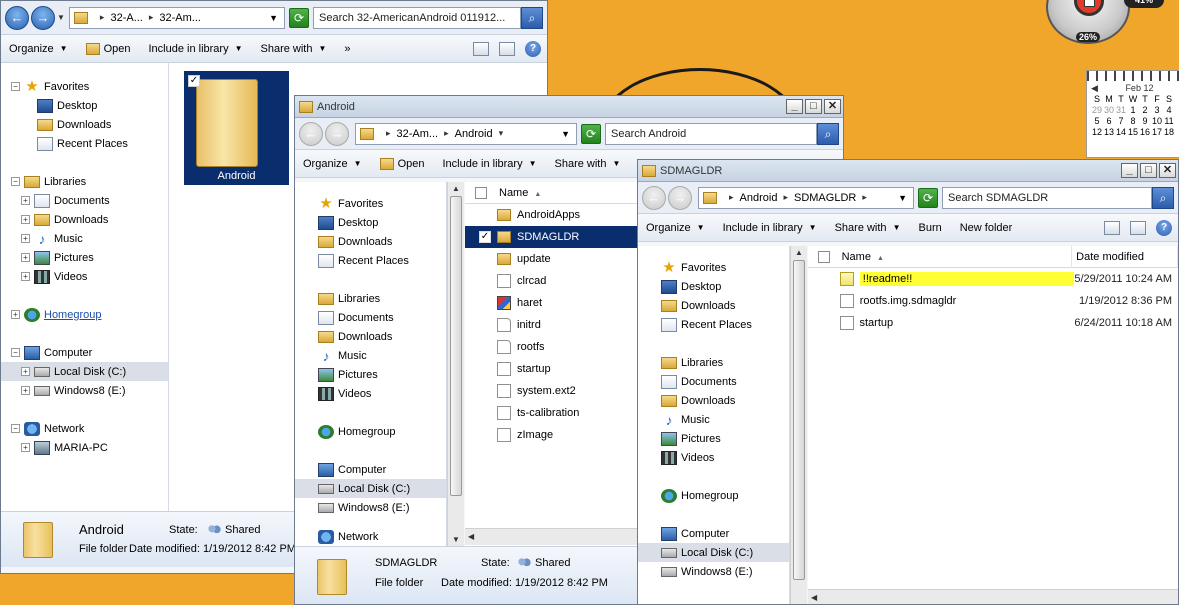 The width and height of the screenshot is (1179, 605). I want to click on calendar-day: 18, so click(1169, 132).